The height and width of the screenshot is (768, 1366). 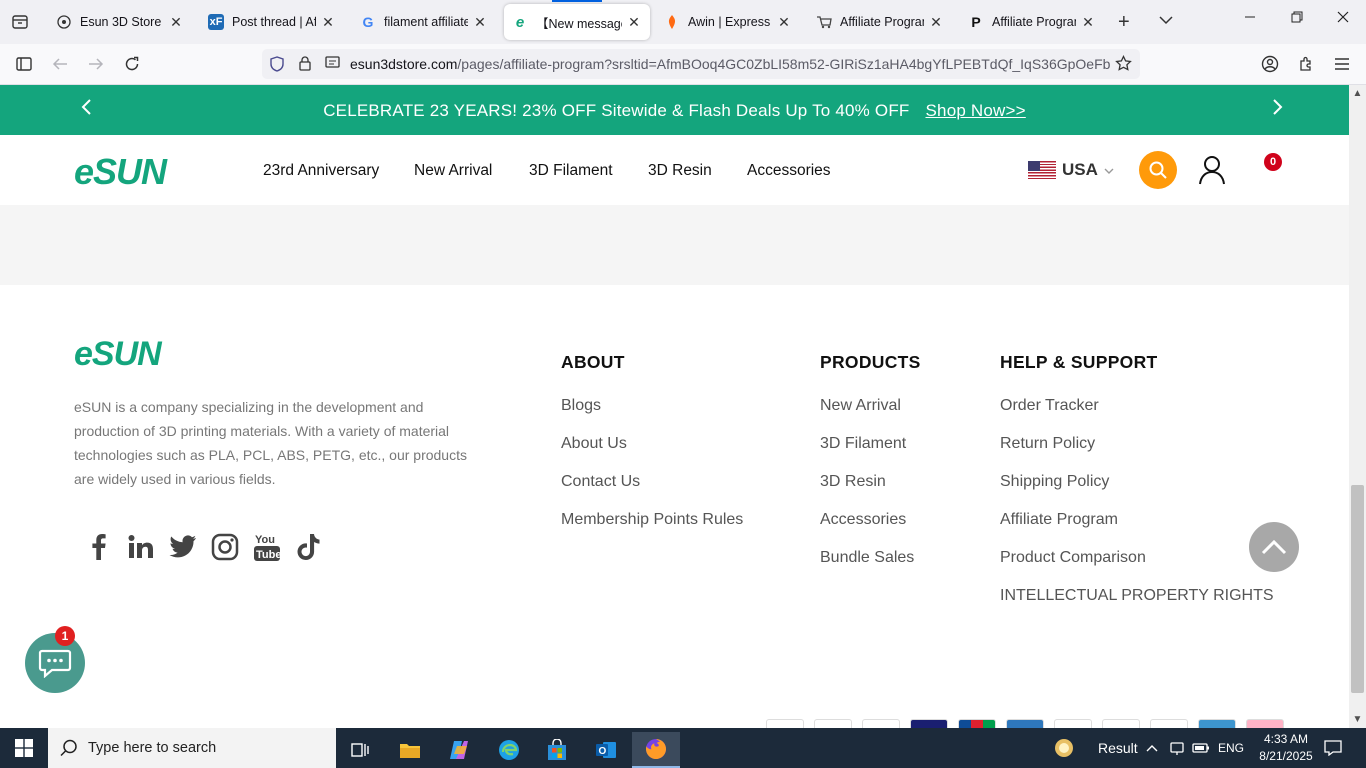 What do you see at coordinates (1343, 18) in the screenshot?
I see `close-window-icon` at bounding box center [1343, 18].